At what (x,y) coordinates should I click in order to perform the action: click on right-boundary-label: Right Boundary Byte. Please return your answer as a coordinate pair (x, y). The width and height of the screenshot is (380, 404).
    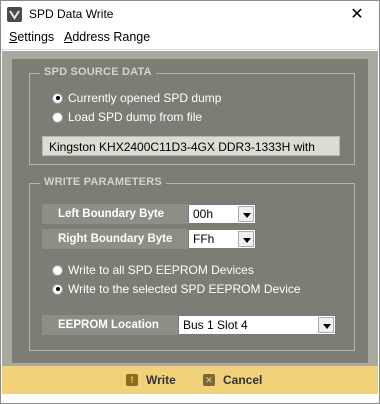
    Looking at the image, I should click on (115, 239).